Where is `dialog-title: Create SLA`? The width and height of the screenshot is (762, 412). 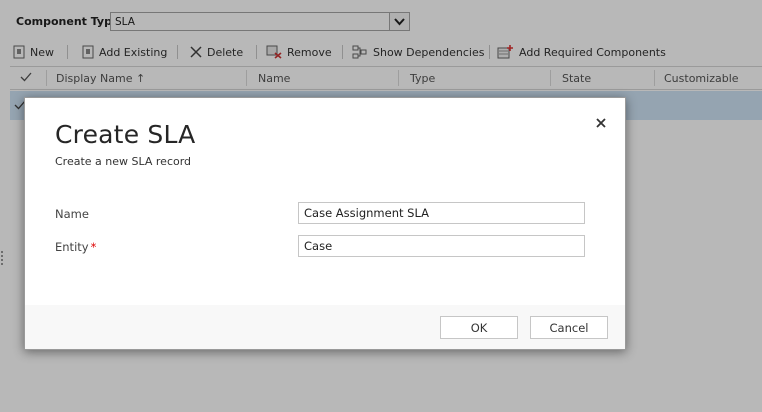 dialog-title: Create SLA is located at coordinates (125, 134).